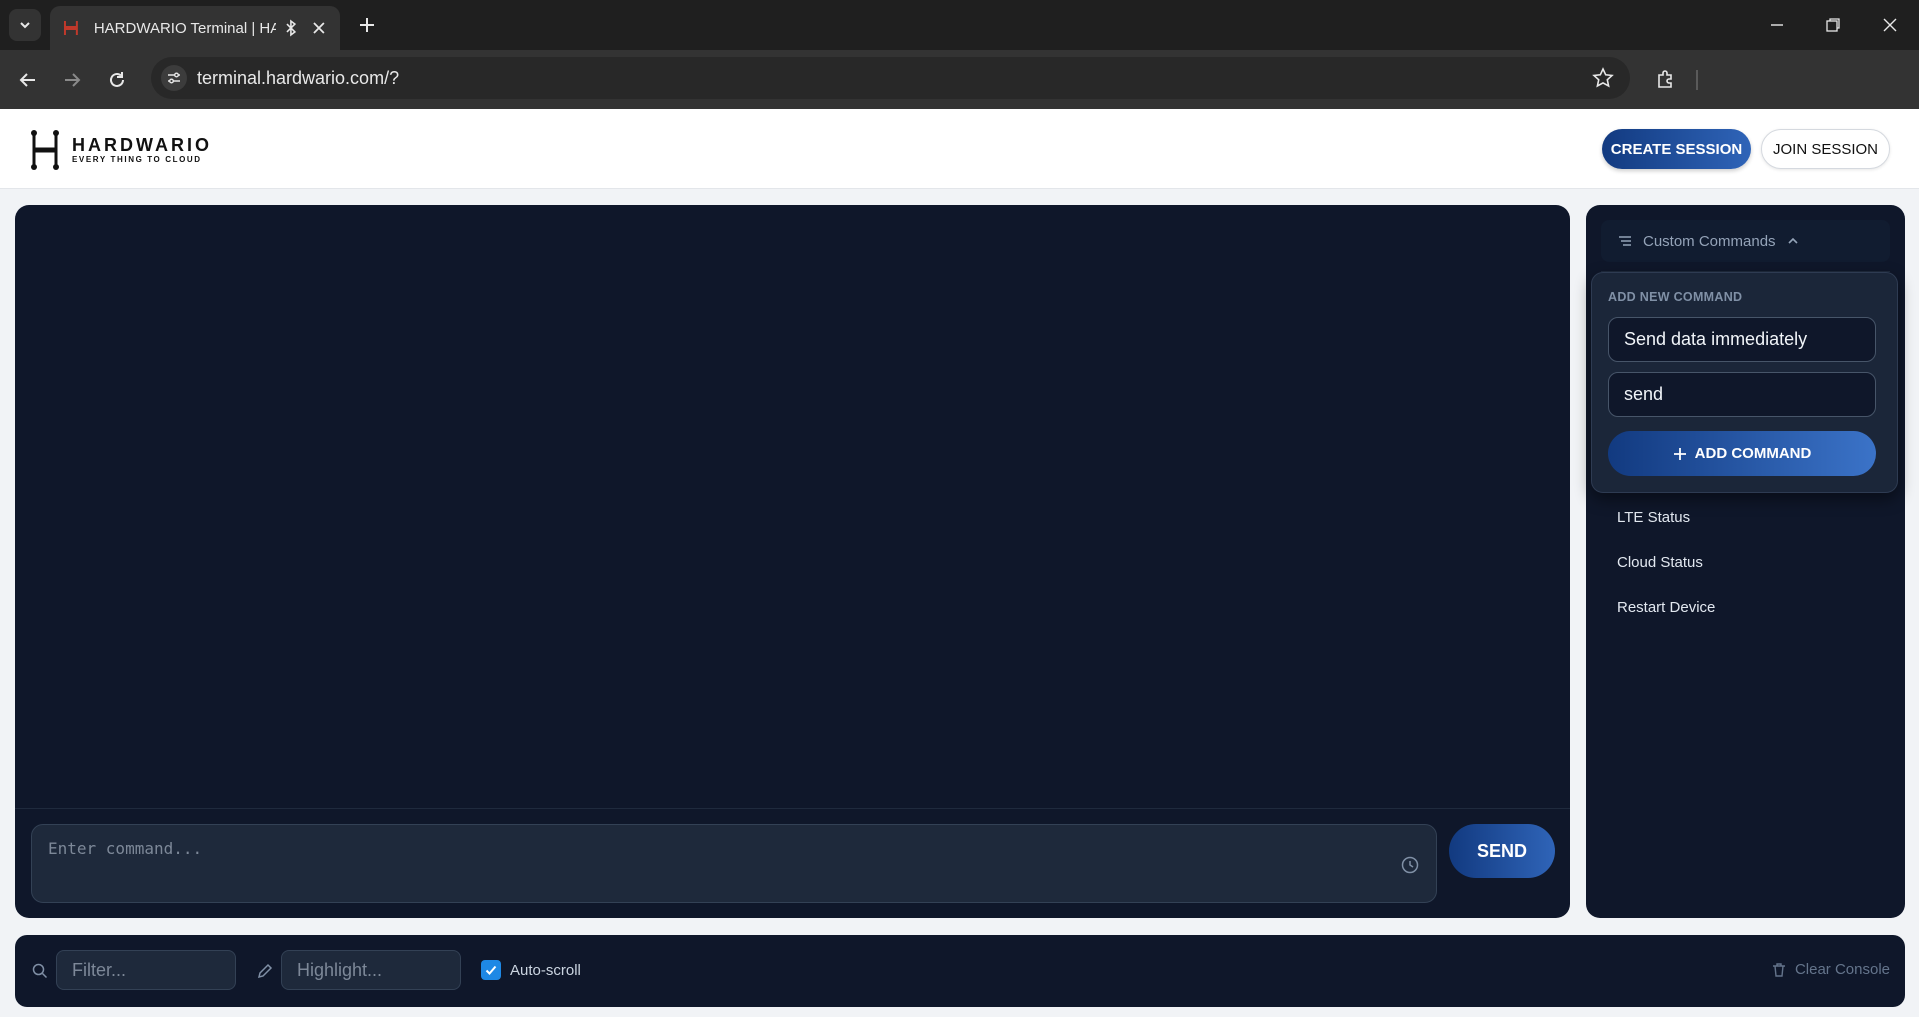  What do you see at coordinates (319, 28) in the screenshot?
I see `close-tab-icon` at bounding box center [319, 28].